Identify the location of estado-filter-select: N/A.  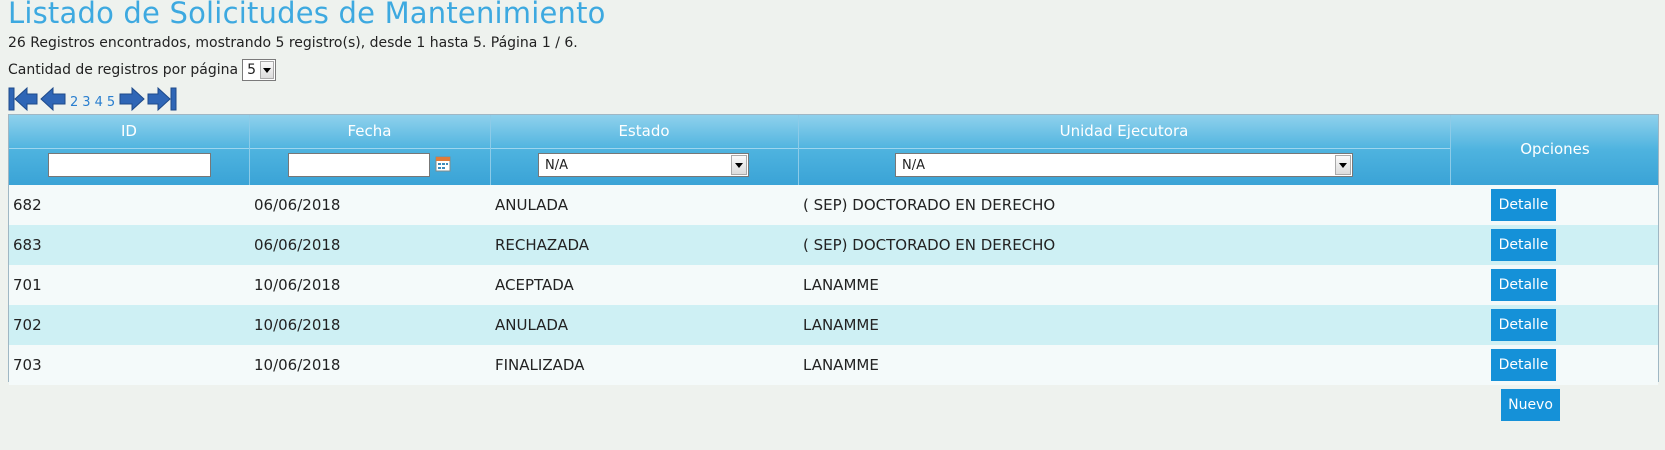
(643, 165).